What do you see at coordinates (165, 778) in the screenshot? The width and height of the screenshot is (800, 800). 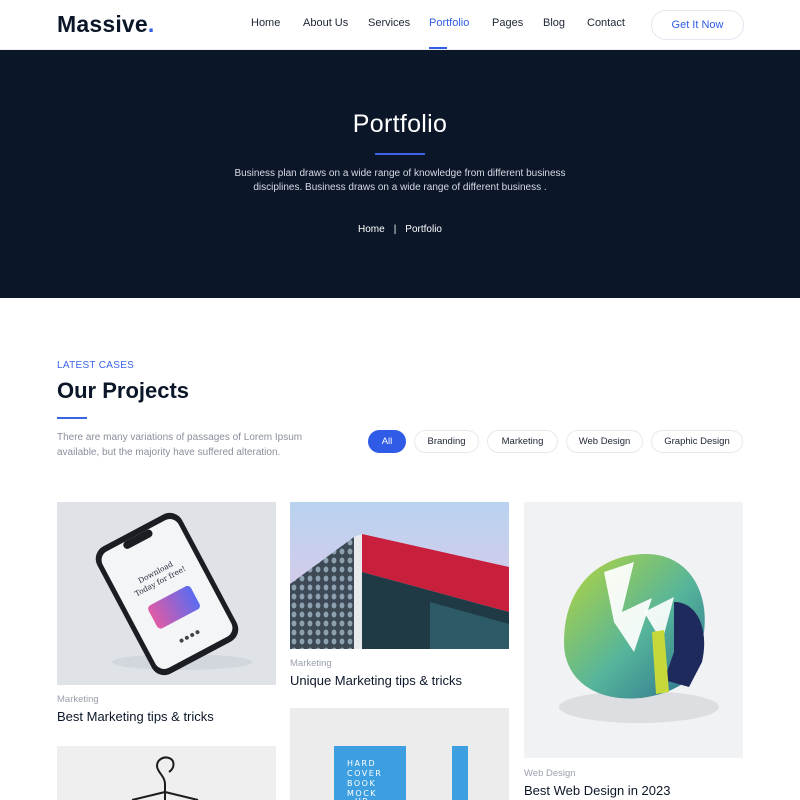 I see `hanger-illustration` at bounding box center [165, 778].